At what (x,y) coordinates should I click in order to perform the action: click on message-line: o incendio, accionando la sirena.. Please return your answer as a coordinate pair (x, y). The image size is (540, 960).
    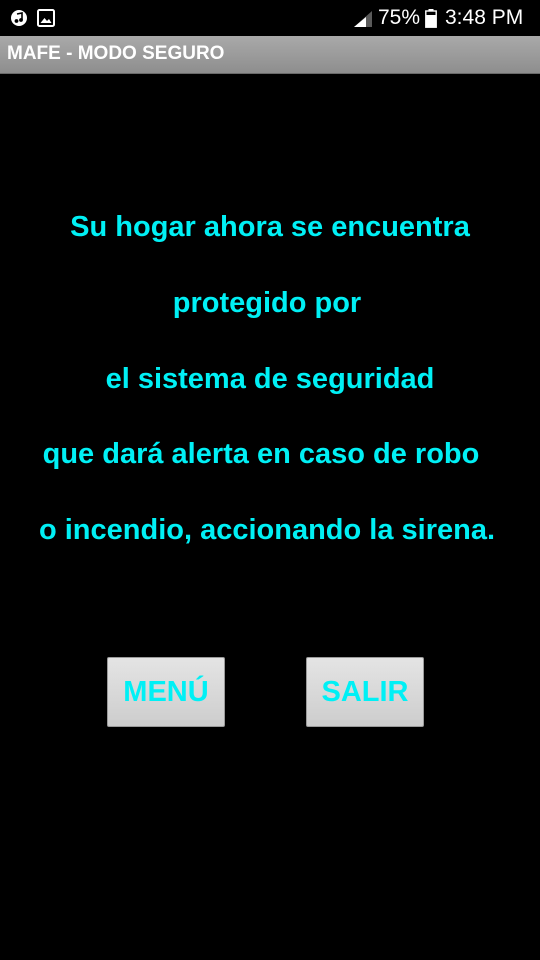
    Looking at the image, I should click on (267, 530).